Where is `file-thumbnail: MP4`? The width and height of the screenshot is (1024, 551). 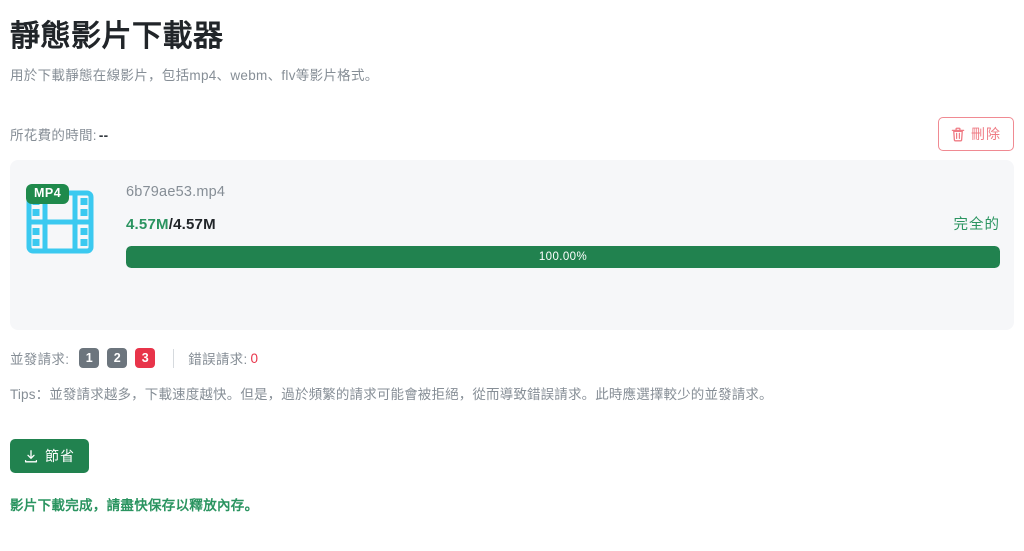
file-thumbnail: MP4 is located at coordinates (64, 220).